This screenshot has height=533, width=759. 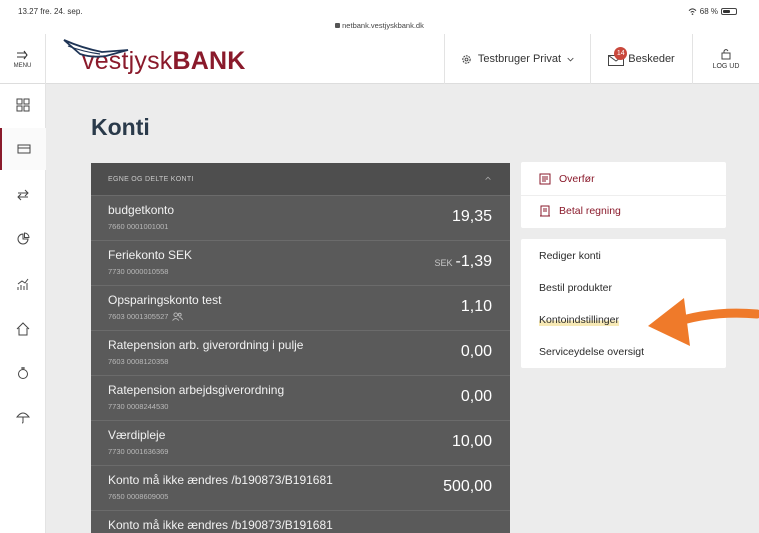 I want to click on status-indicators: 68 %, so click(x=712, y=11).